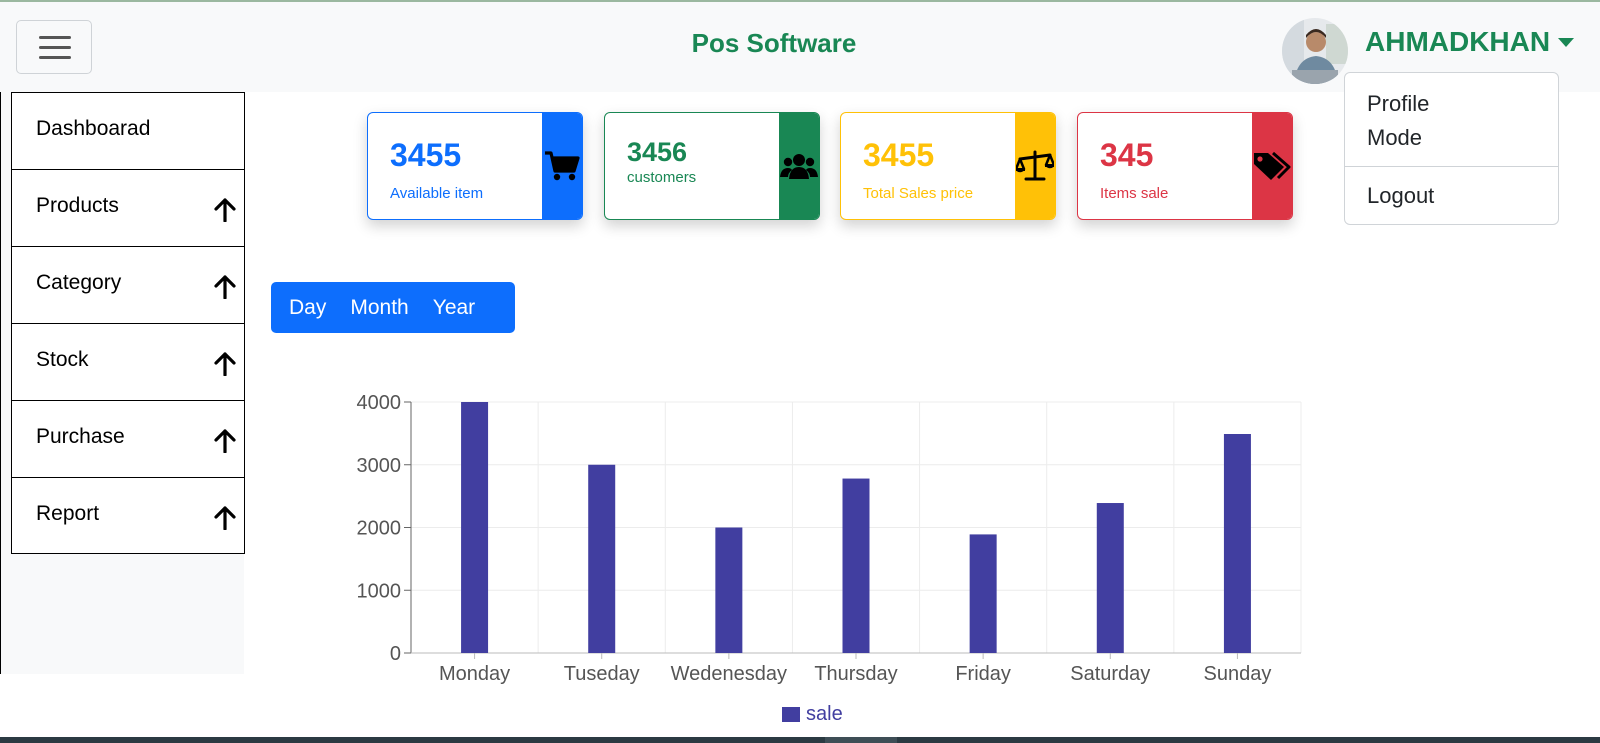  I want to click on period-button-day: Day, so click(307, 308).